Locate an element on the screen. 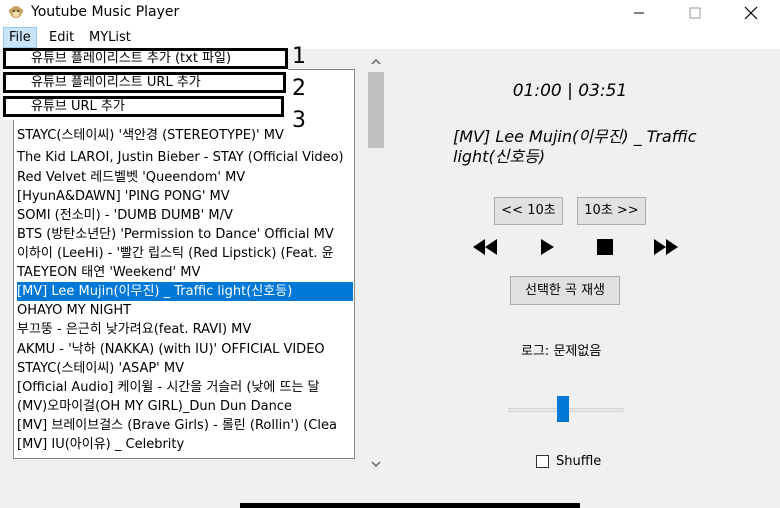  minimize-icon is located at coordinates (639, 13).